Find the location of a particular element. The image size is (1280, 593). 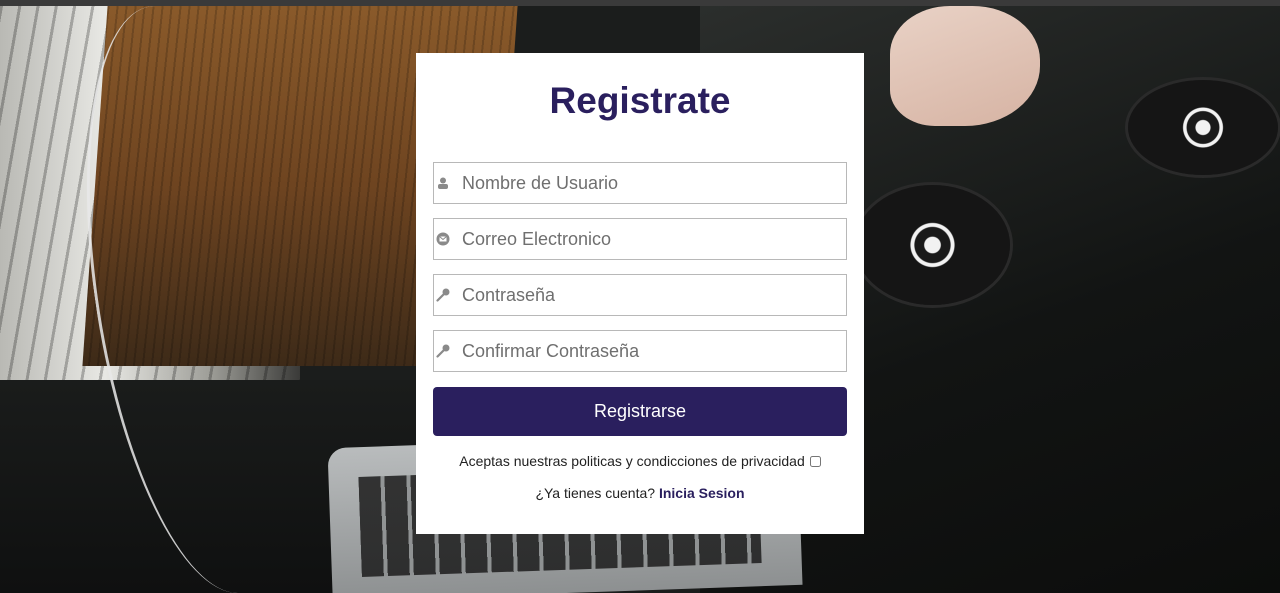

terms-checkbox is located at coordinates (815, 461).